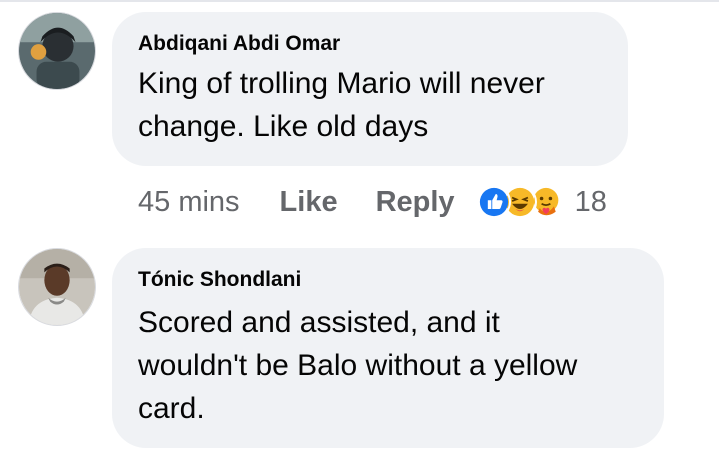 The image size is (719, 462). I want to click on top-divider, so click(359, 1).